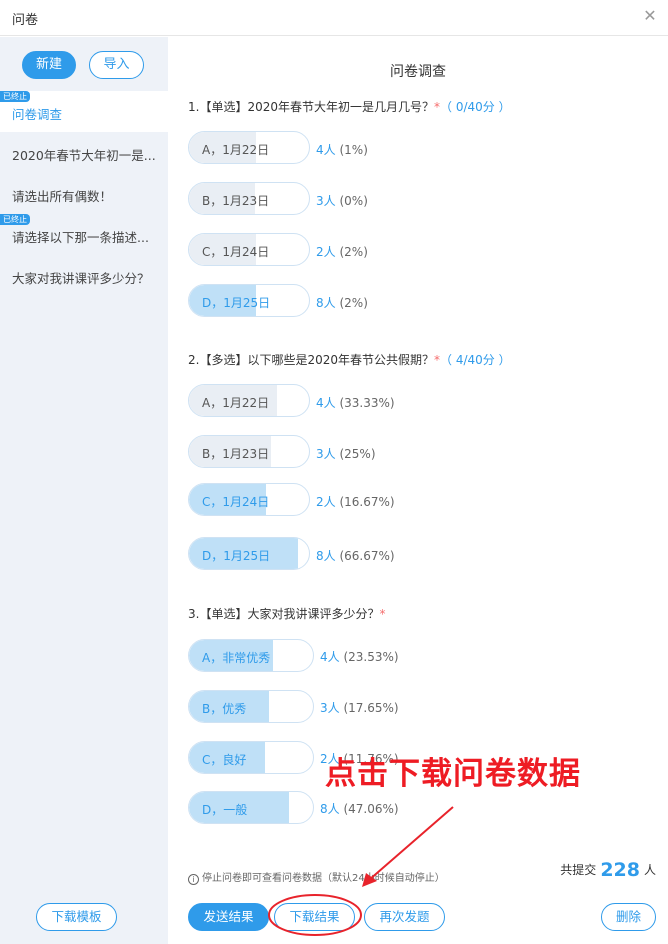 The image size is (668, 944). I want to click on option-count: 3人 (17.65%), so click(359, 708).